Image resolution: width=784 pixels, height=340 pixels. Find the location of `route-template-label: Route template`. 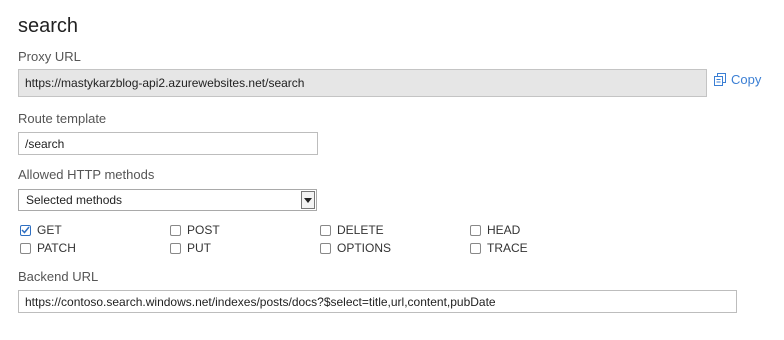

route-template-label: Route template is located at coordinates (62, 118).